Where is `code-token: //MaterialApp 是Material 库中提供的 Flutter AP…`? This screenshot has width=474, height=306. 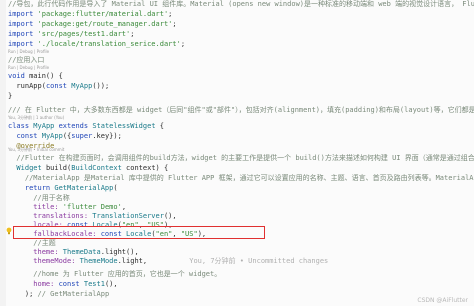 code-token: //MaterialApp 是Material 库中提供的 Flutter AP… is located at coordinates (249, 178).